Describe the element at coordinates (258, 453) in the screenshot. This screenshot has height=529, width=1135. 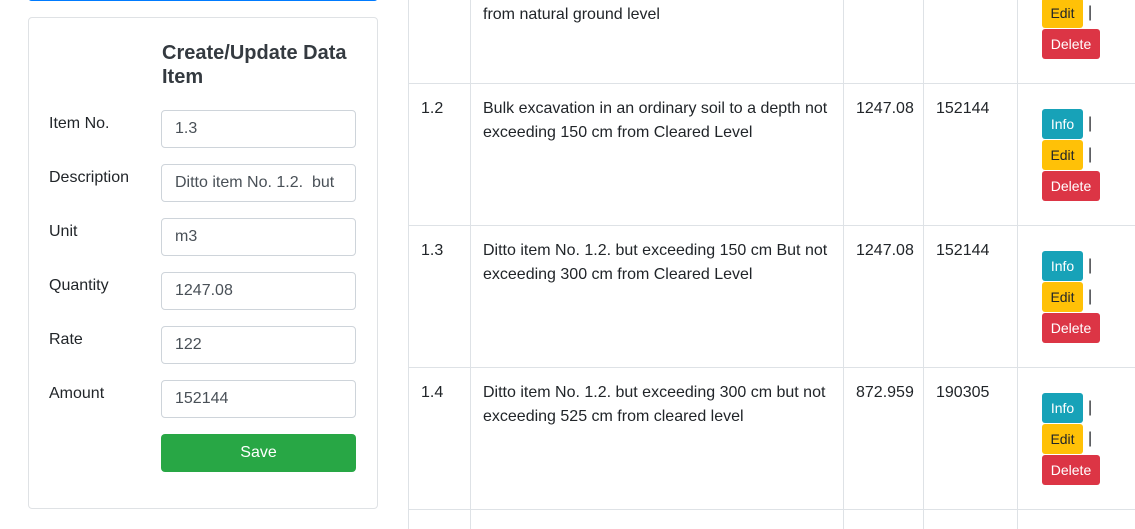
I see `save-button: Save` at that location.